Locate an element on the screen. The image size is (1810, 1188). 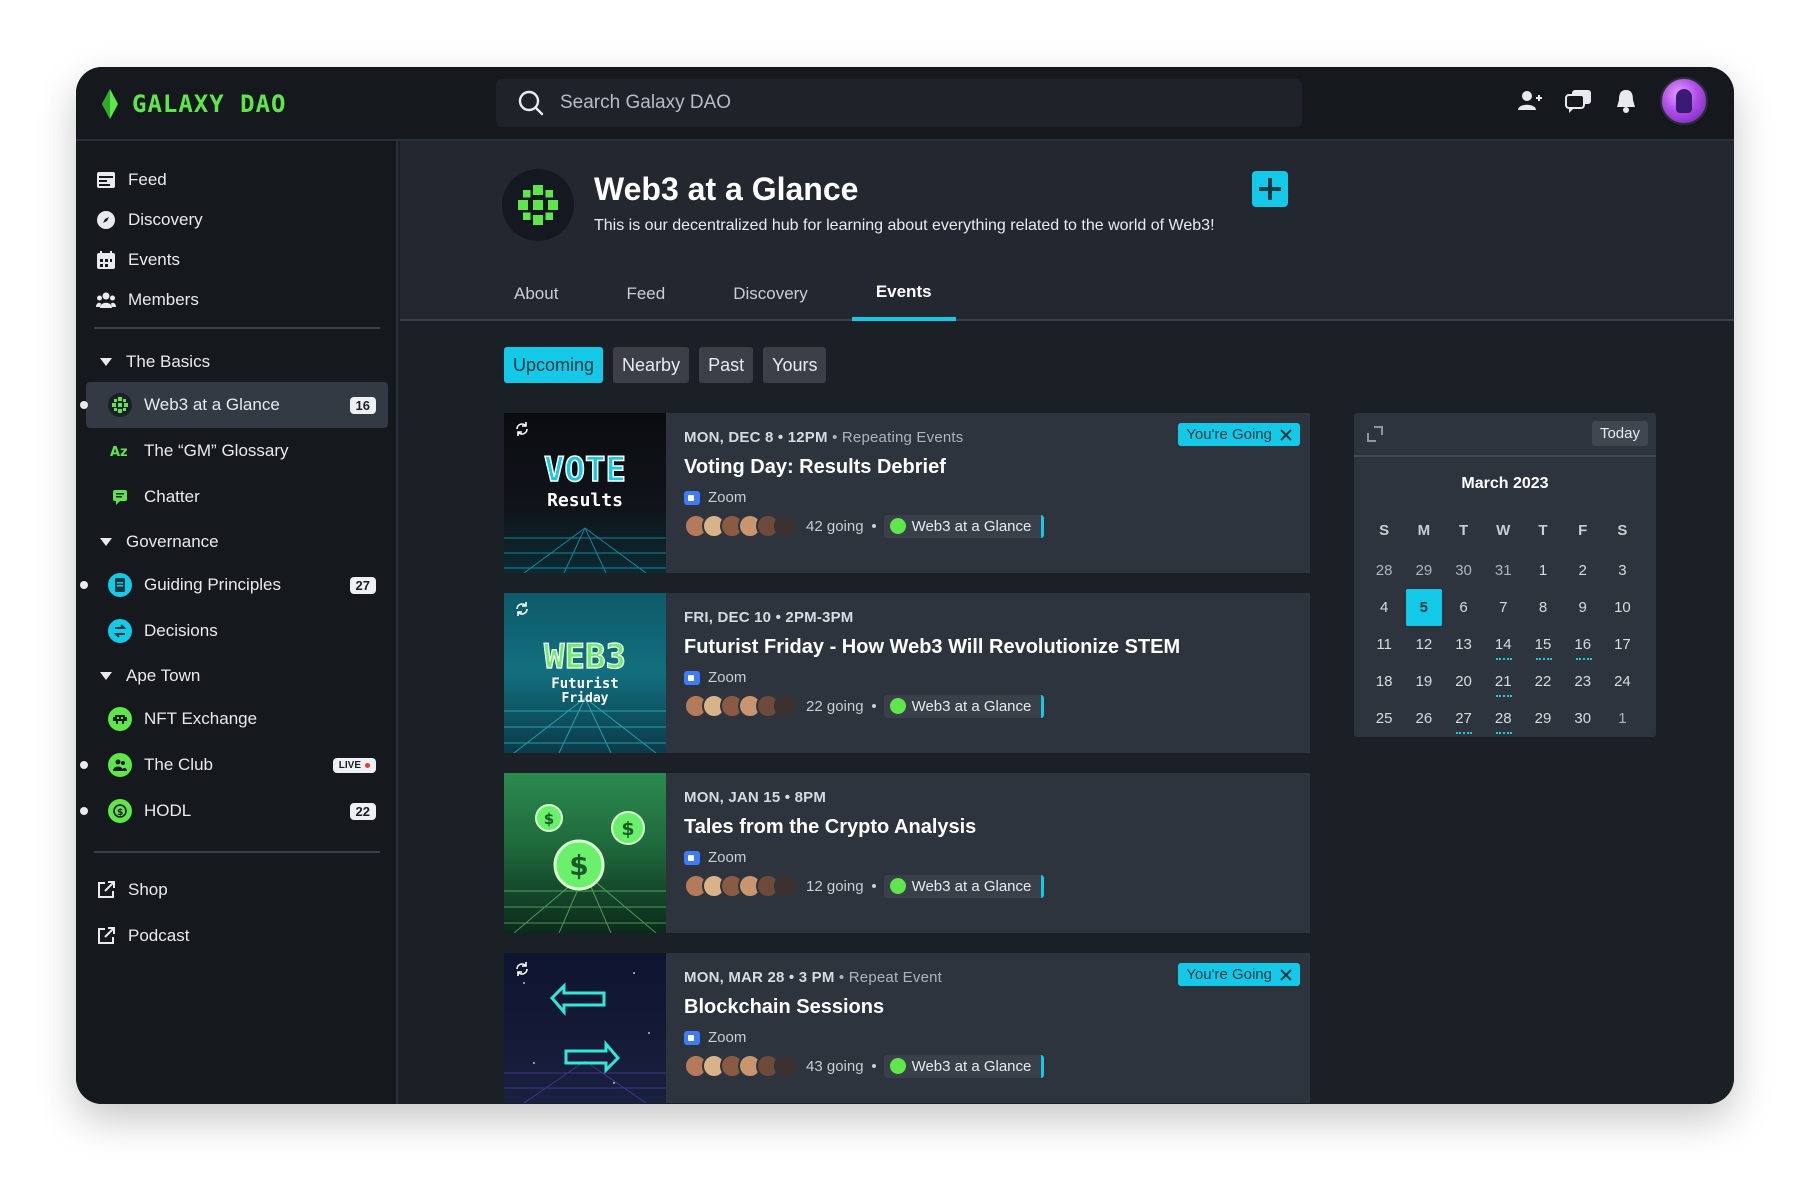
calendar-day: 14 is located at coordinates (1503, 644).